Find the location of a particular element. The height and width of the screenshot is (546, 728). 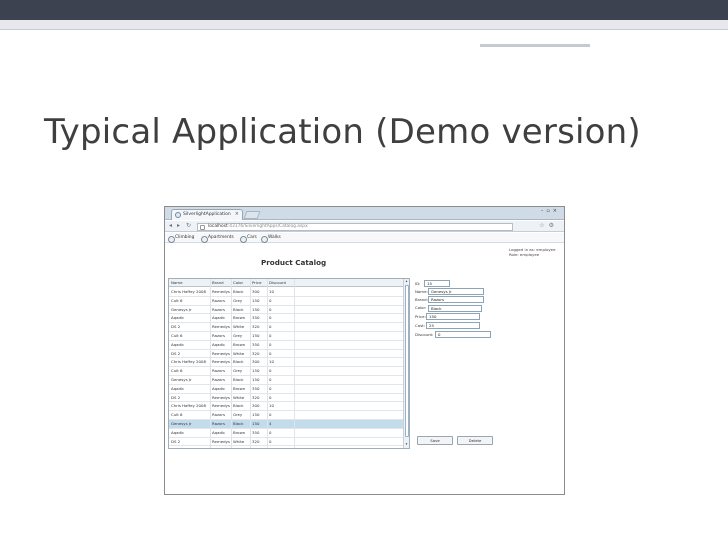

bookmark-item: Cars is located at coordinates (248, 238).